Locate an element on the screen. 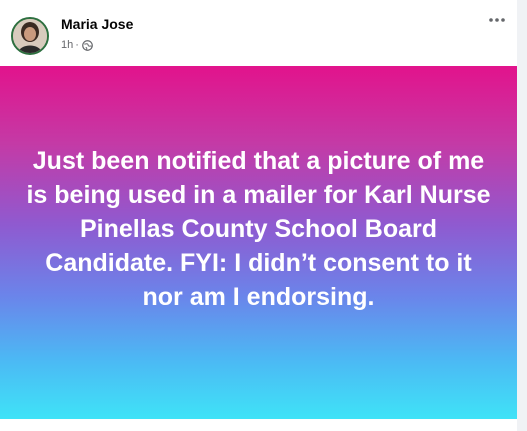  avatar is located at coordinates (30, 36).